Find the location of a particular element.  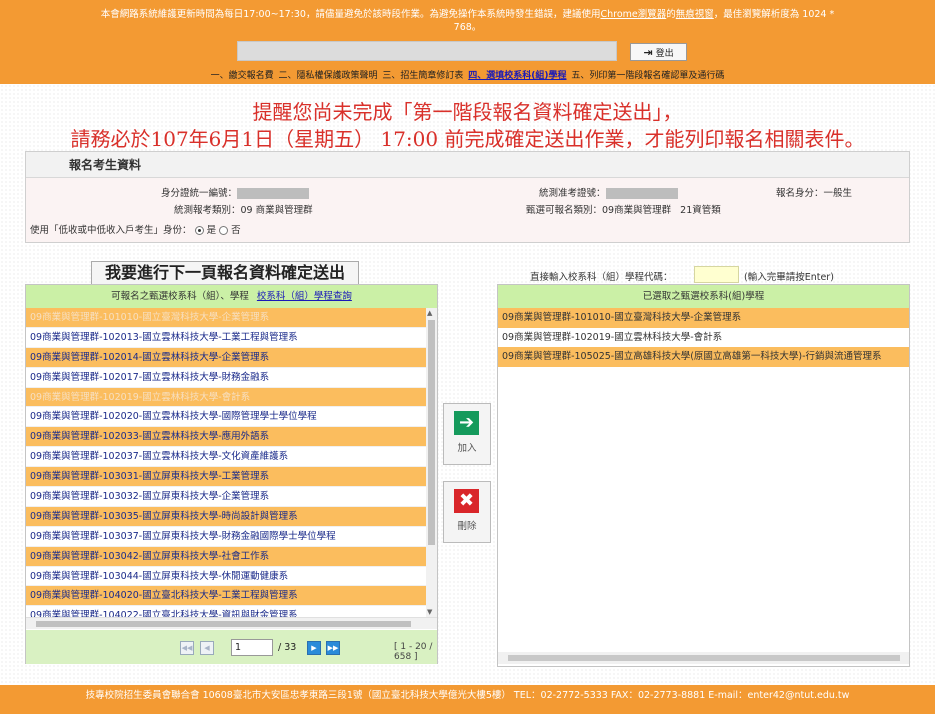

exam-number-masked is located at coordinates (641, 193).